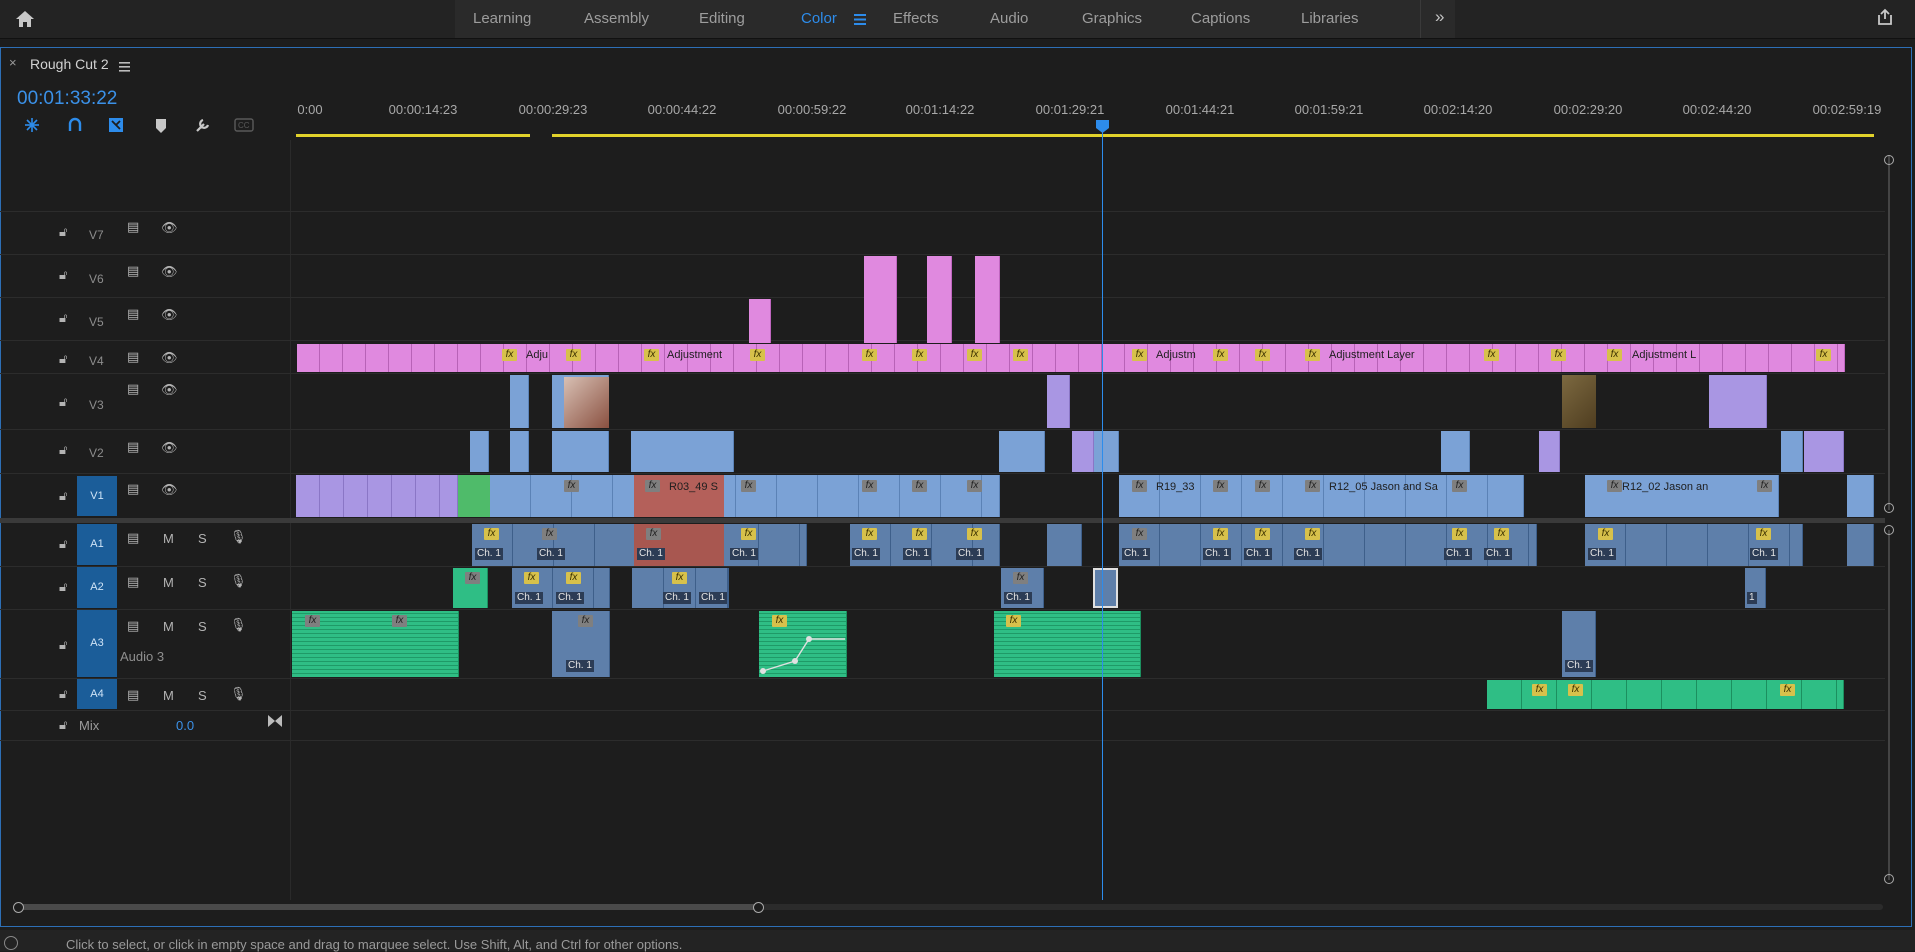 The image size is (1915, 952). Describe the element at coordinates (97, 643) in the screenshot. I see `track-target-a3: A3` at that location.